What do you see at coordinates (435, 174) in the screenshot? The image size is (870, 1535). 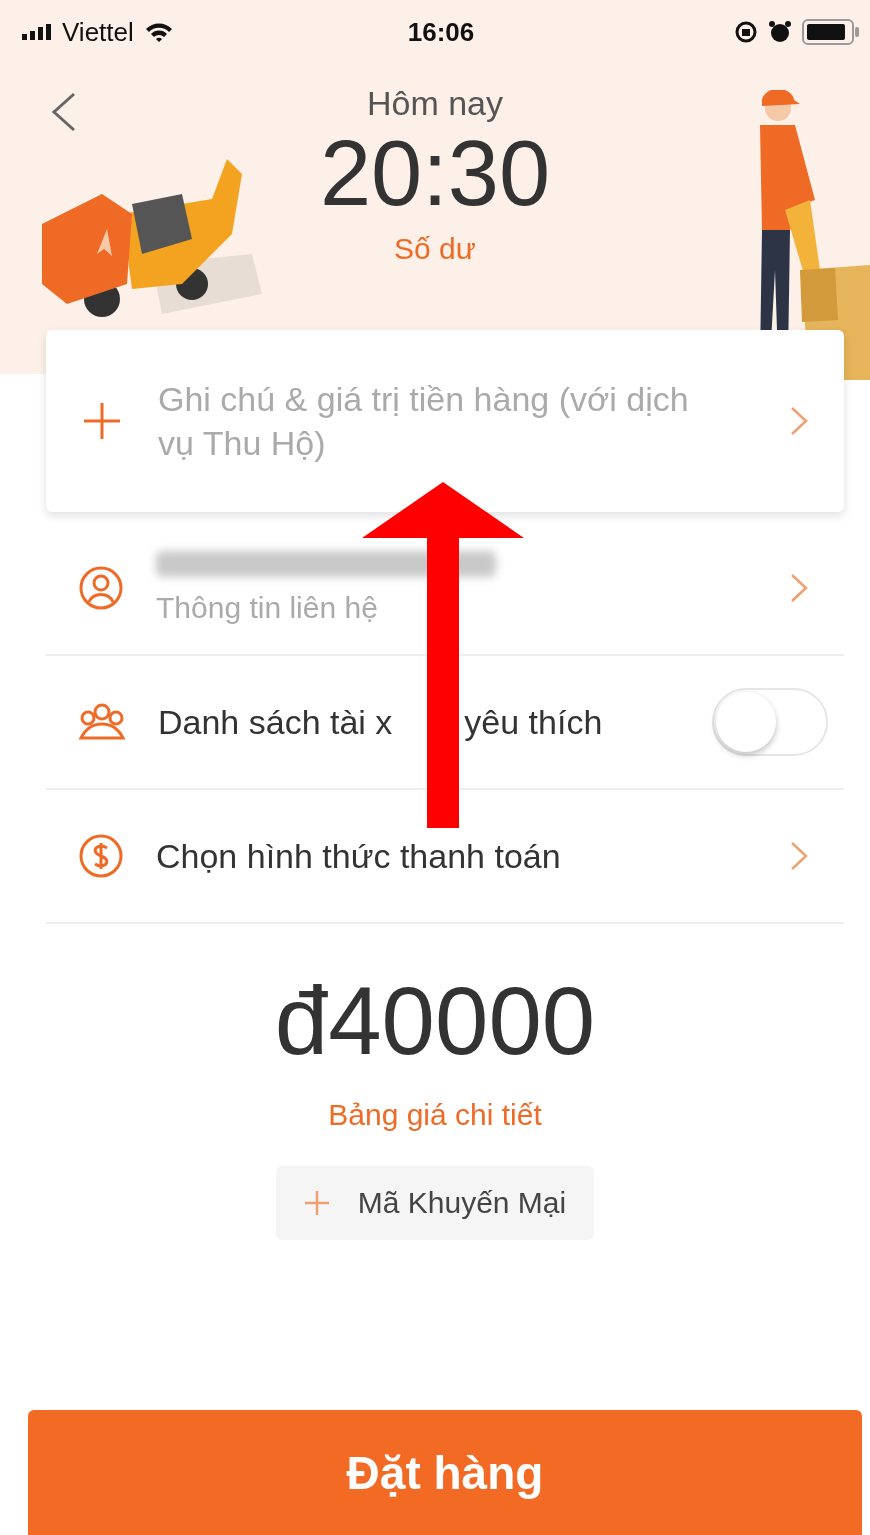 I see `pickup-time: 20:30` at bounding box center [435, 174].